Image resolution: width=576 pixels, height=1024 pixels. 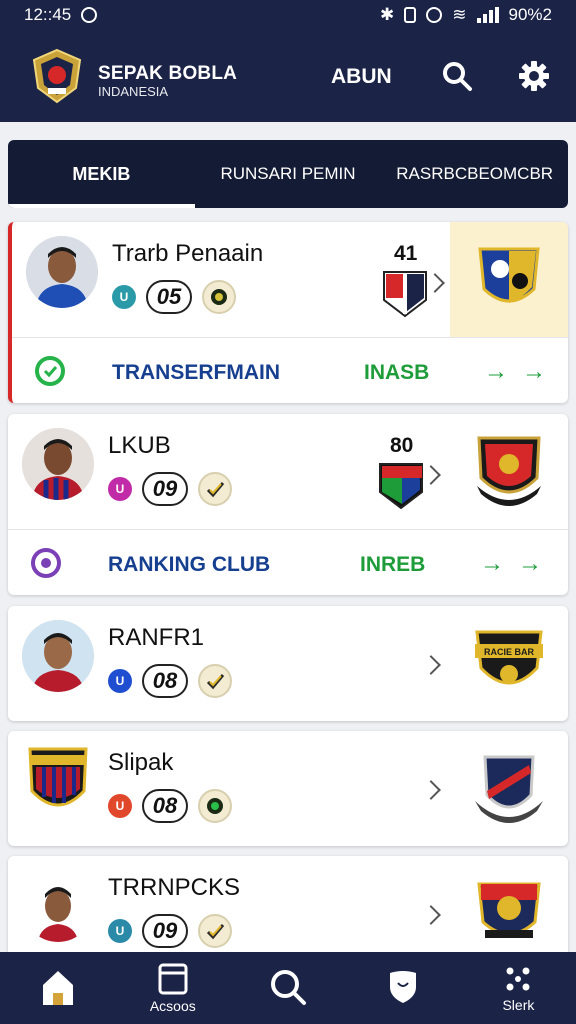 I want to click on transfer-link: TRANSERFMAIN, so click(x=196, y=373).